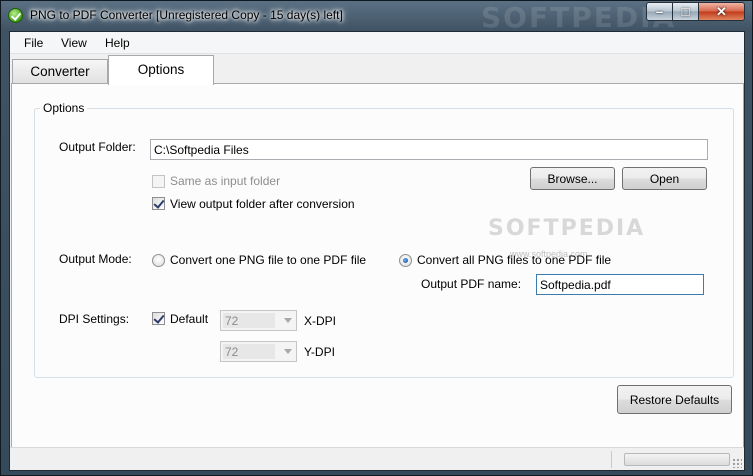 The image size is (753, 476). What do you see at coordinates (677, 459) in the screenshot?
I see `progress-bar` at bounding box center [677, 459].